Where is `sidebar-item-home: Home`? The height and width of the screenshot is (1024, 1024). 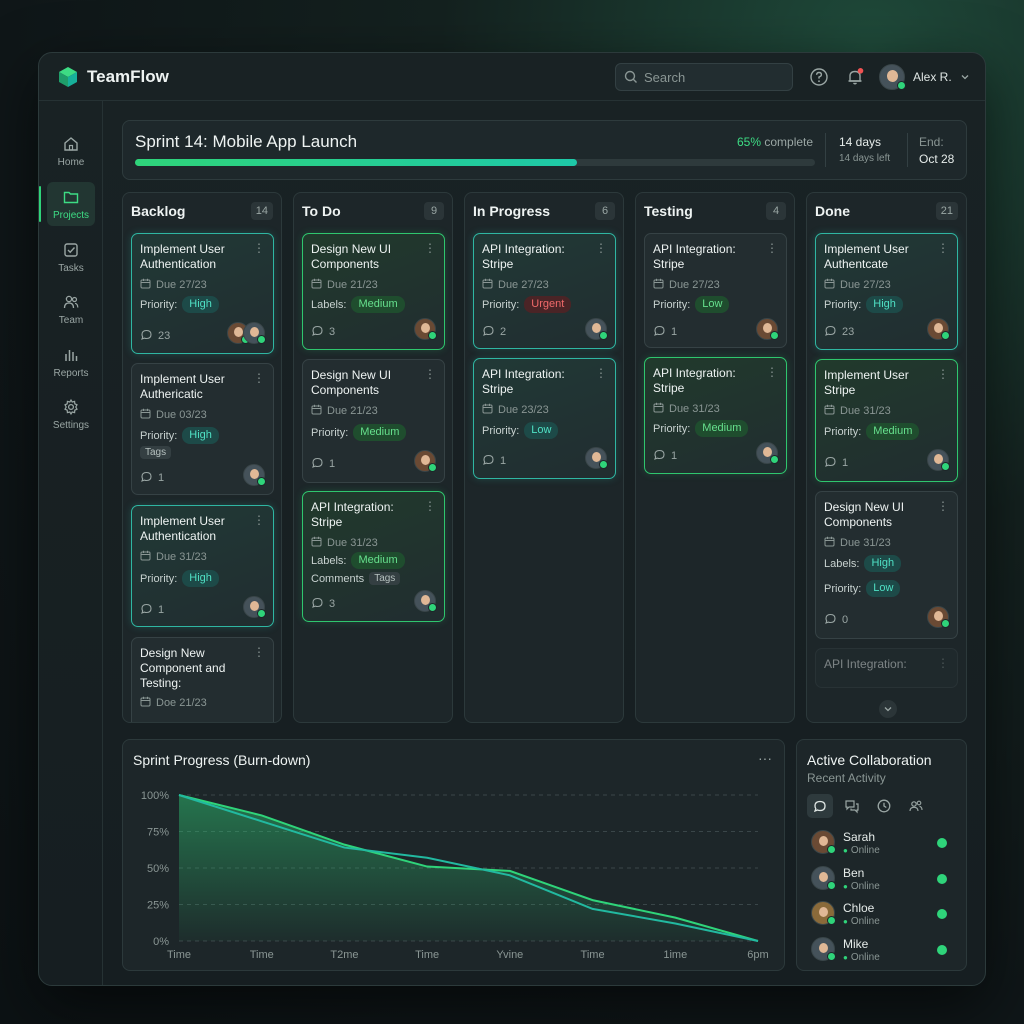
sidebar-item-home: Home is located at coordinates (71, 151).